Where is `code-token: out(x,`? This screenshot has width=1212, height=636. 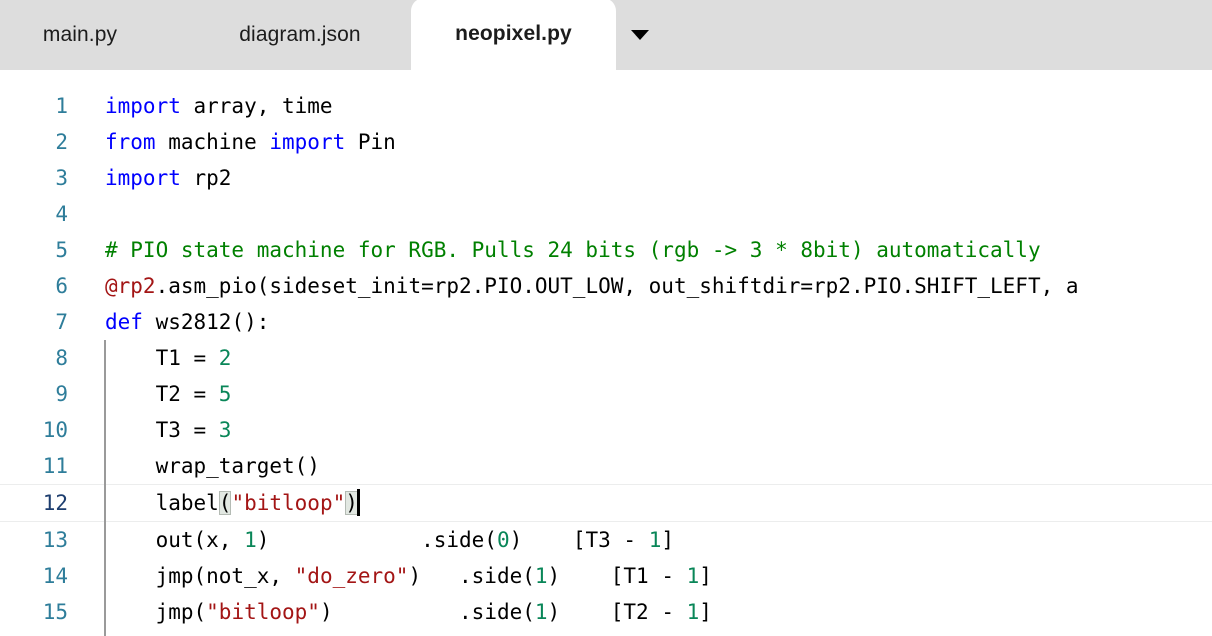
code-token: out(x, is located at coordinates (175, 540).